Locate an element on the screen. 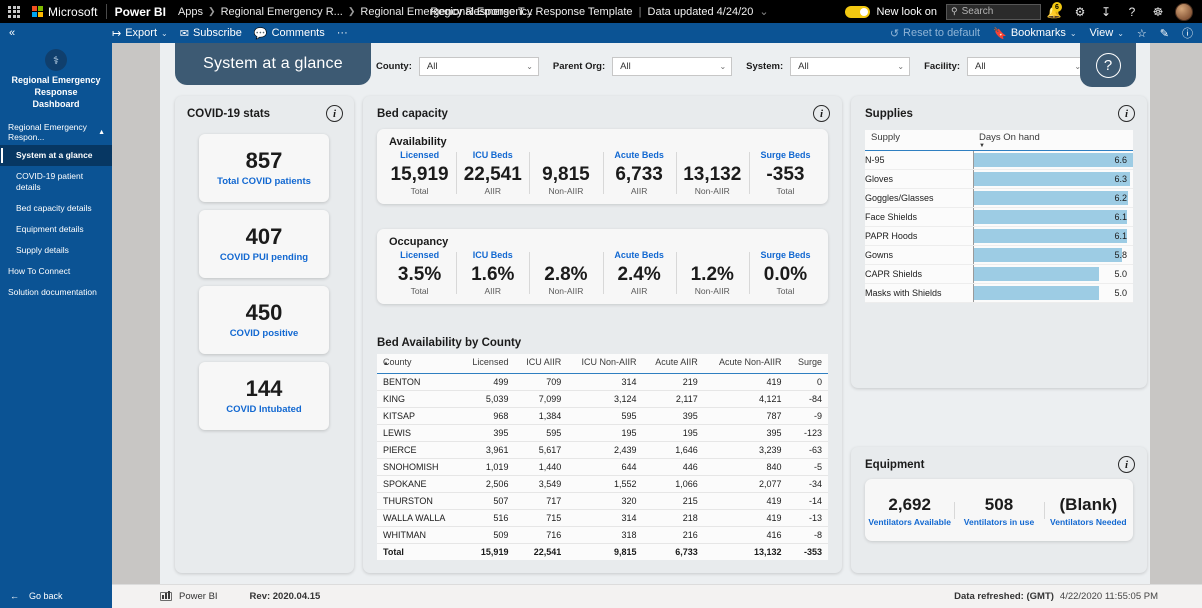  list-item: N-95 6.6 is located at coordinates (999, 160).